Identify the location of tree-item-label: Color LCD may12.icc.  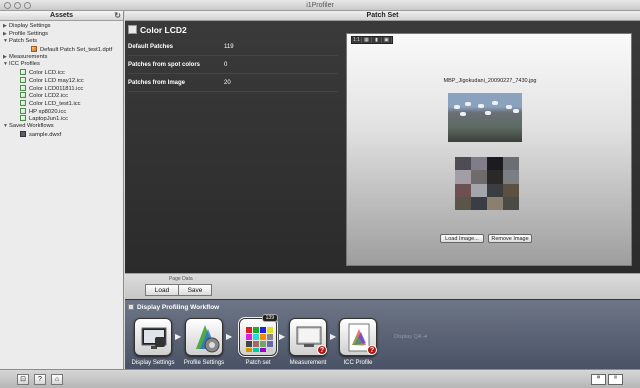
(56, 80).